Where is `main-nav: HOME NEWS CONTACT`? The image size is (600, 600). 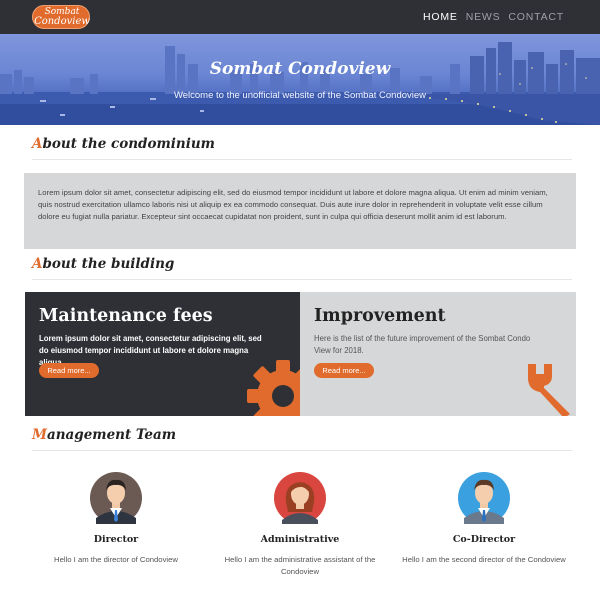
main-nav: HOME NEWS CONTACT is located at coordinates (493, 17).